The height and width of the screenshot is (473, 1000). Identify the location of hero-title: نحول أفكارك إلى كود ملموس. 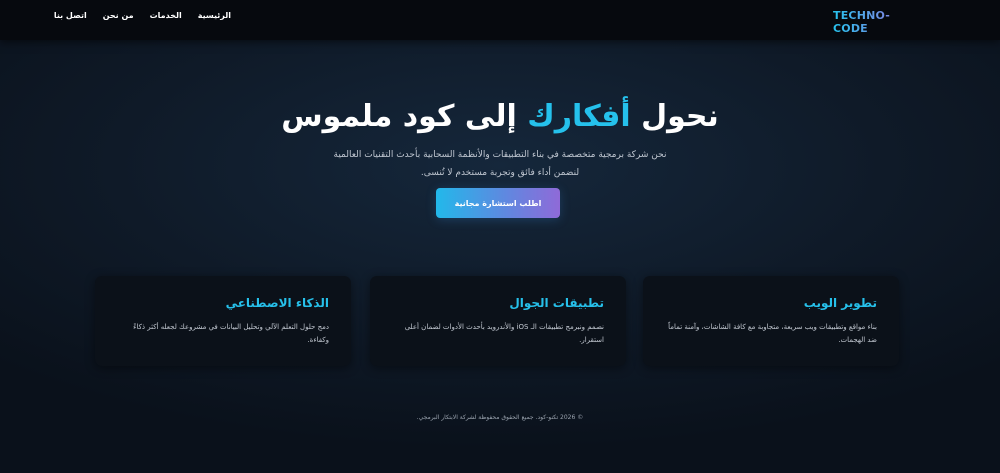
(500, 116).